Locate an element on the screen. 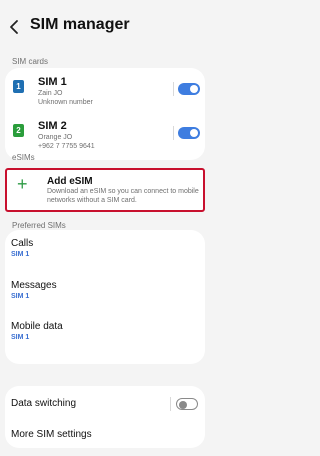  app-header: SIM manager is located at coordinates (105, 27).